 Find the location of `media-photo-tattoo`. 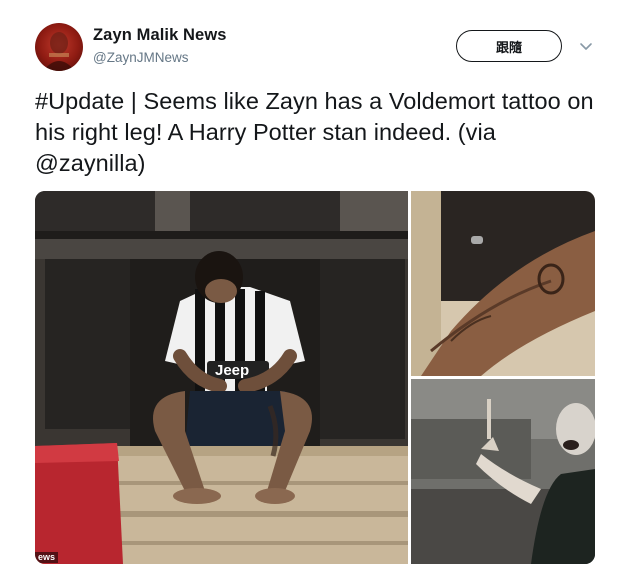

media-photo-tattoo is located at coordinates (503, 283).